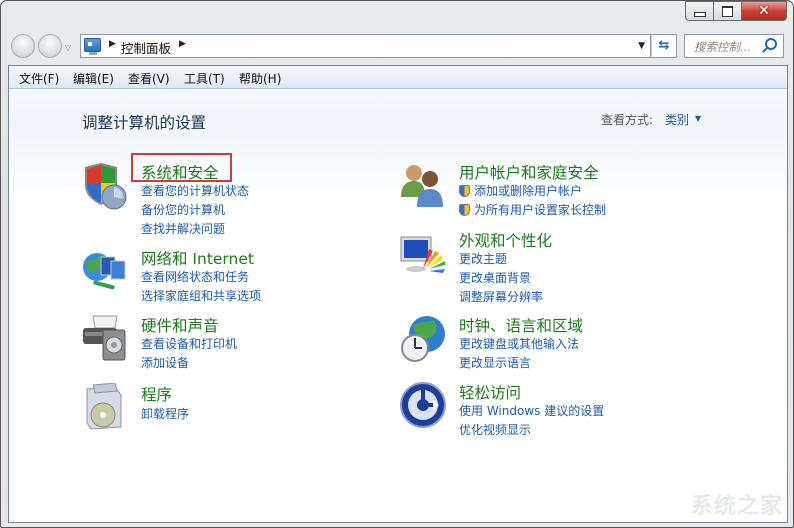 The width and height of the screenshot is (794, 528). I want to click on category-title-clock-language-region: 时钟、语言和区域, so click(521, 325).